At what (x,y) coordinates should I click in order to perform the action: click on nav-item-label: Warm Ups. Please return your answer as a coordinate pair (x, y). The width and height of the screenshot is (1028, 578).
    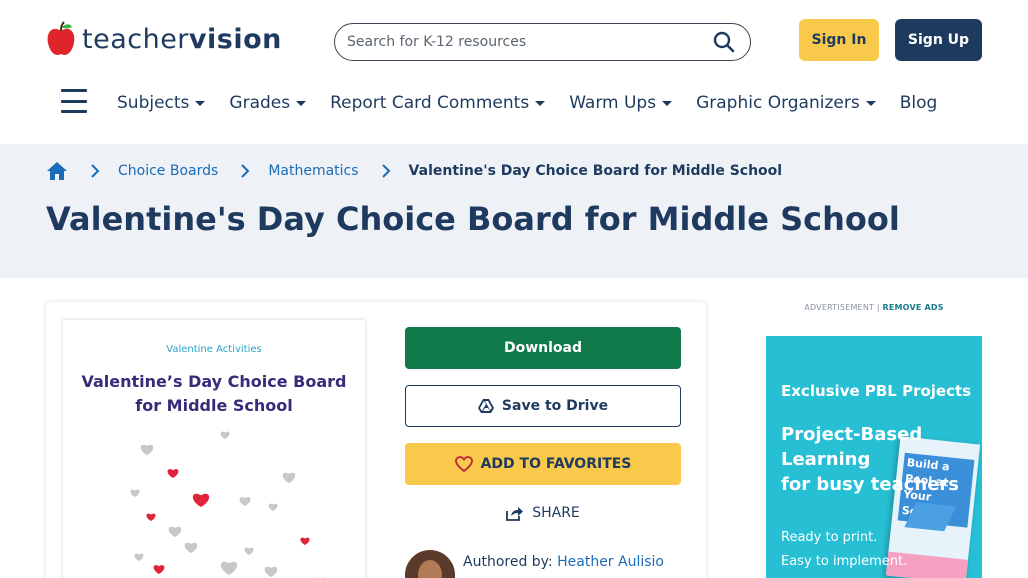
    Looking at the image, I should click on (613, 103).